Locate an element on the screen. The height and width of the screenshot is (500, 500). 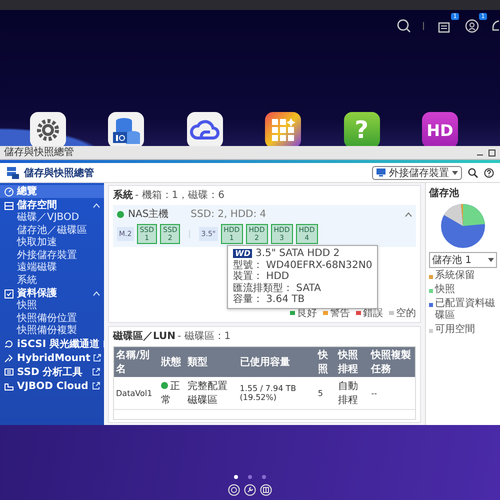
column-header: 已使用容量 is located at coordinates (277, 362).